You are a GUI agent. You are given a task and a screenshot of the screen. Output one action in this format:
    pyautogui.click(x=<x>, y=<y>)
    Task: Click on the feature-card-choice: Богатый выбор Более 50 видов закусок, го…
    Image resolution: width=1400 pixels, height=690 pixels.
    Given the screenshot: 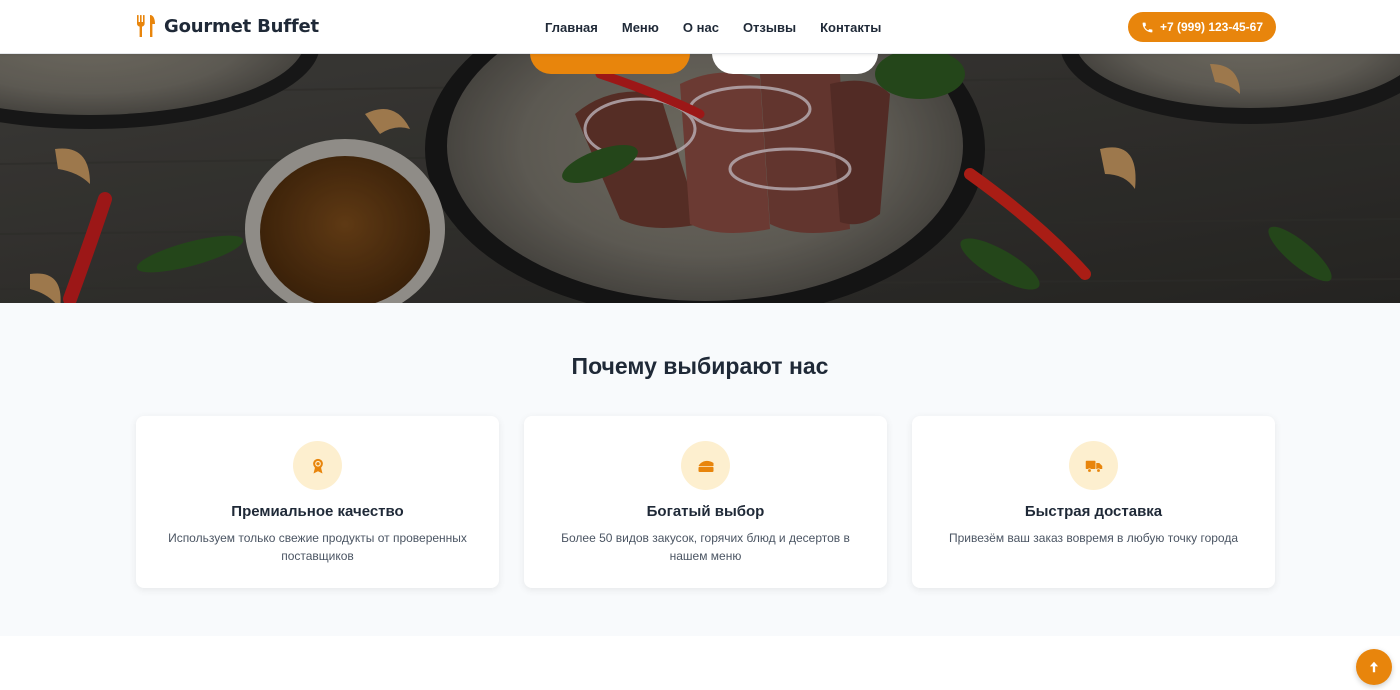 What is the action you would take?
    pyautogui.click(x=705, y=502)
    